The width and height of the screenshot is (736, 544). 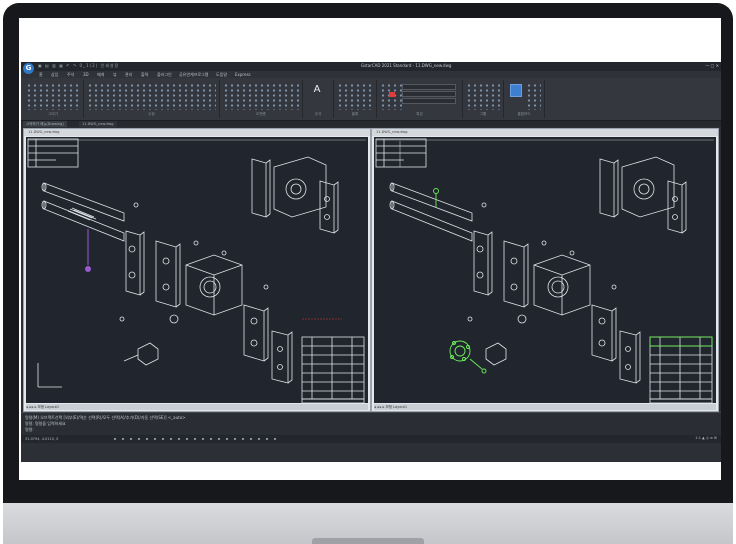 What do you see at coordinates (42, 439) in the screenshot?
I see `coordinate-readout: 31.0794, 4.0110, 0` at bounding box center [42, 439].